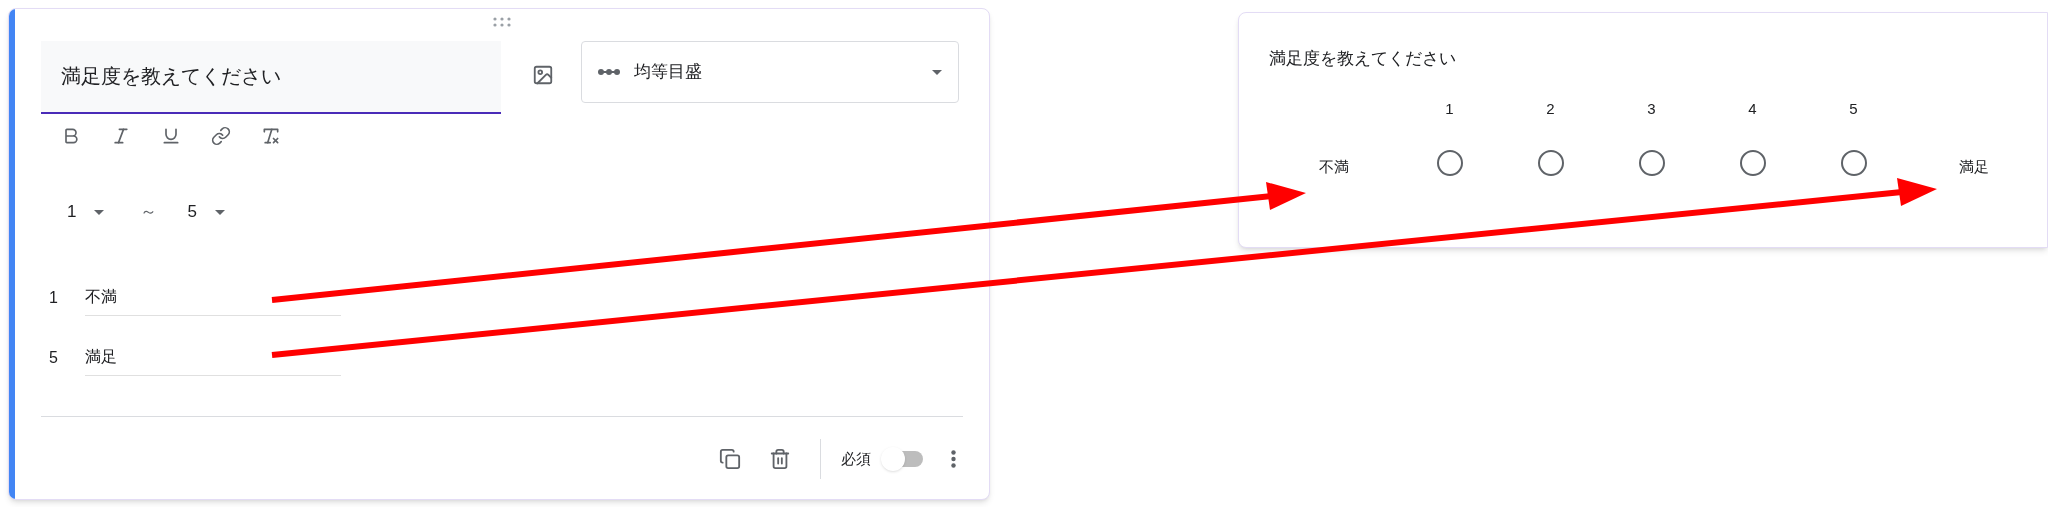 The image size is (2048, 507). What do you see at coordinates (730, 459) in the screenshot?
I see `copy-icon` at bounding box center [730, 459].